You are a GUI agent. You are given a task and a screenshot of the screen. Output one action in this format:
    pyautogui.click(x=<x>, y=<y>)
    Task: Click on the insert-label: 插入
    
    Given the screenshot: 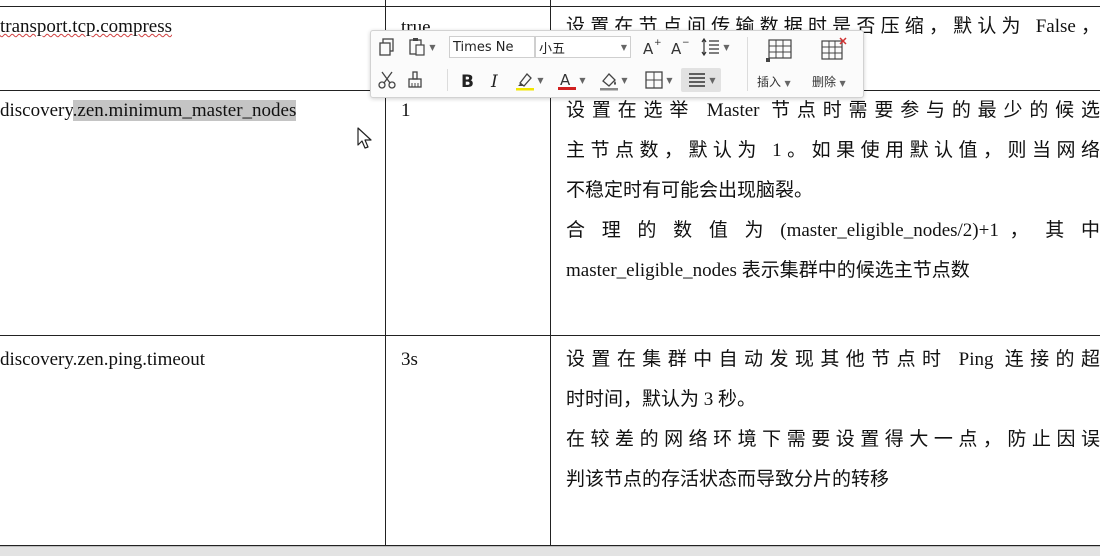 What is the action you would take?
    pyautogui.click(x=769, y=82)
    